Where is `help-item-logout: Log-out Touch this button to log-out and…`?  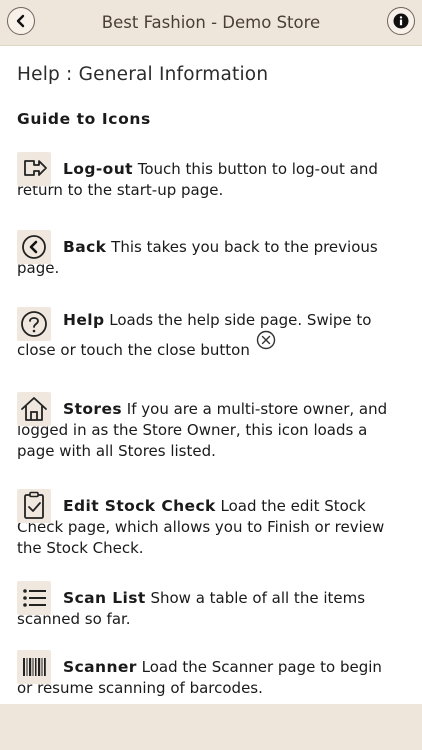
help-item-logout: Log-out Touch this button to log-out and… is located at coordinates (207, 173).